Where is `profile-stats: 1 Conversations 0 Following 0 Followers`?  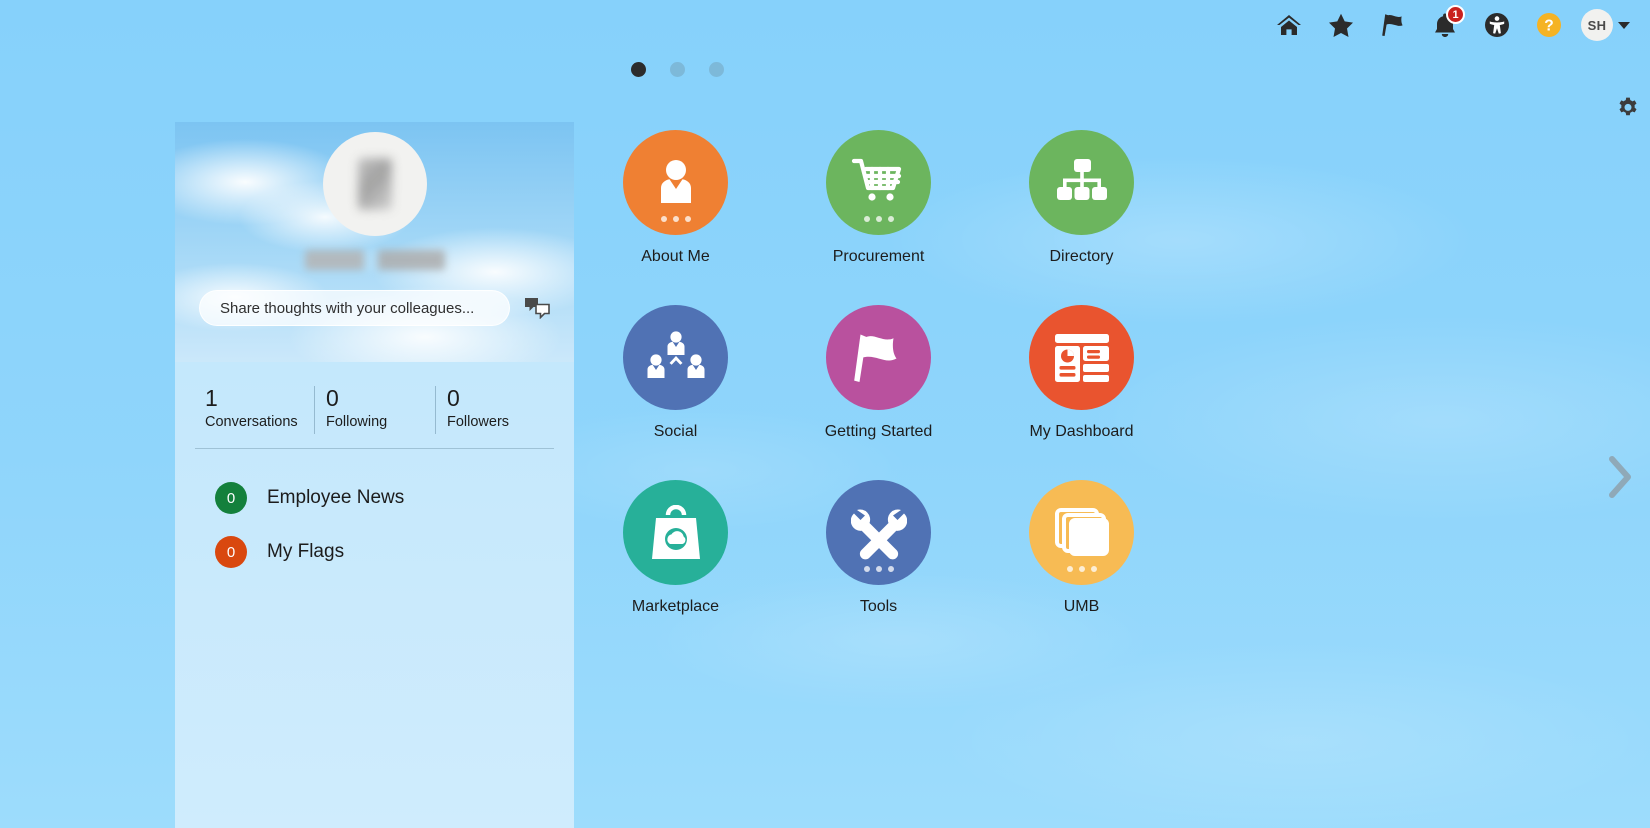 profile-stats: 1 Conversations 0 Following 0 Followers is located at coordinates (374, 398).